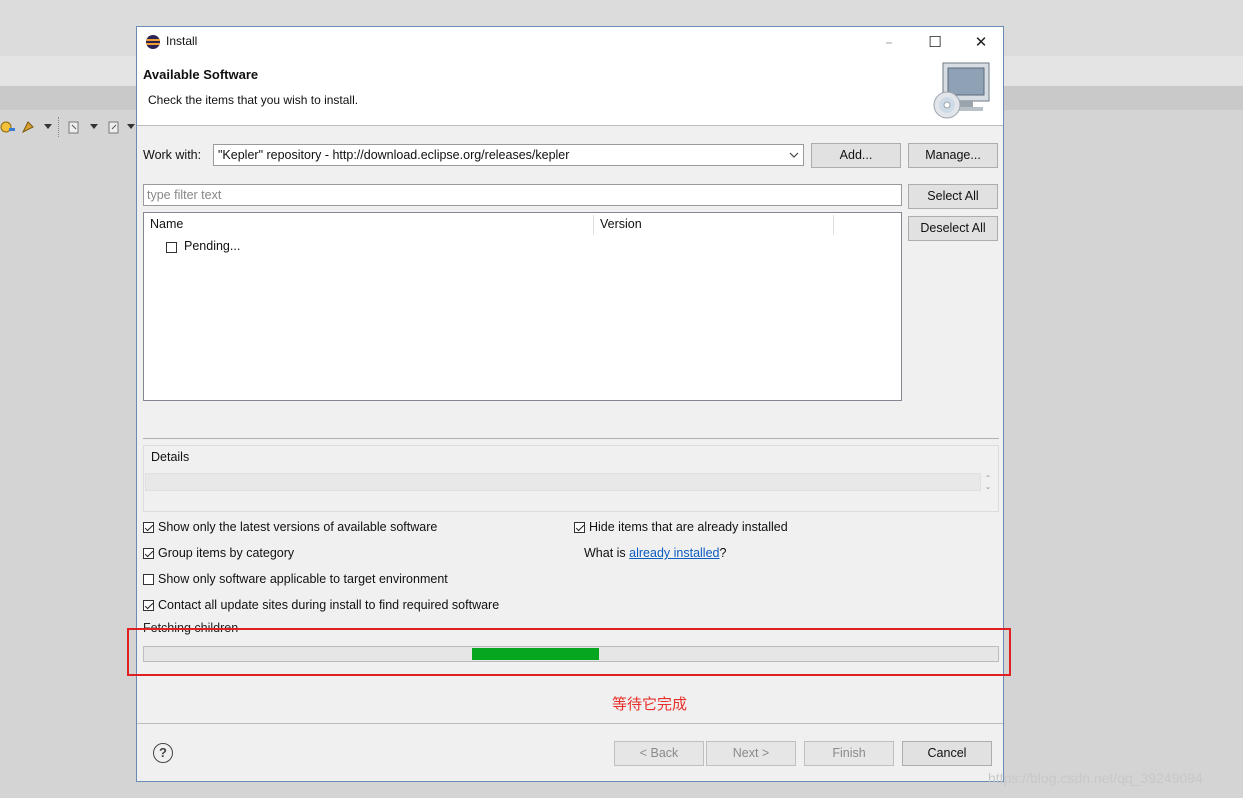  Describe the element at coordinates (28, 127) in the screenshot. I see `toolbar-run-icon` at that location.